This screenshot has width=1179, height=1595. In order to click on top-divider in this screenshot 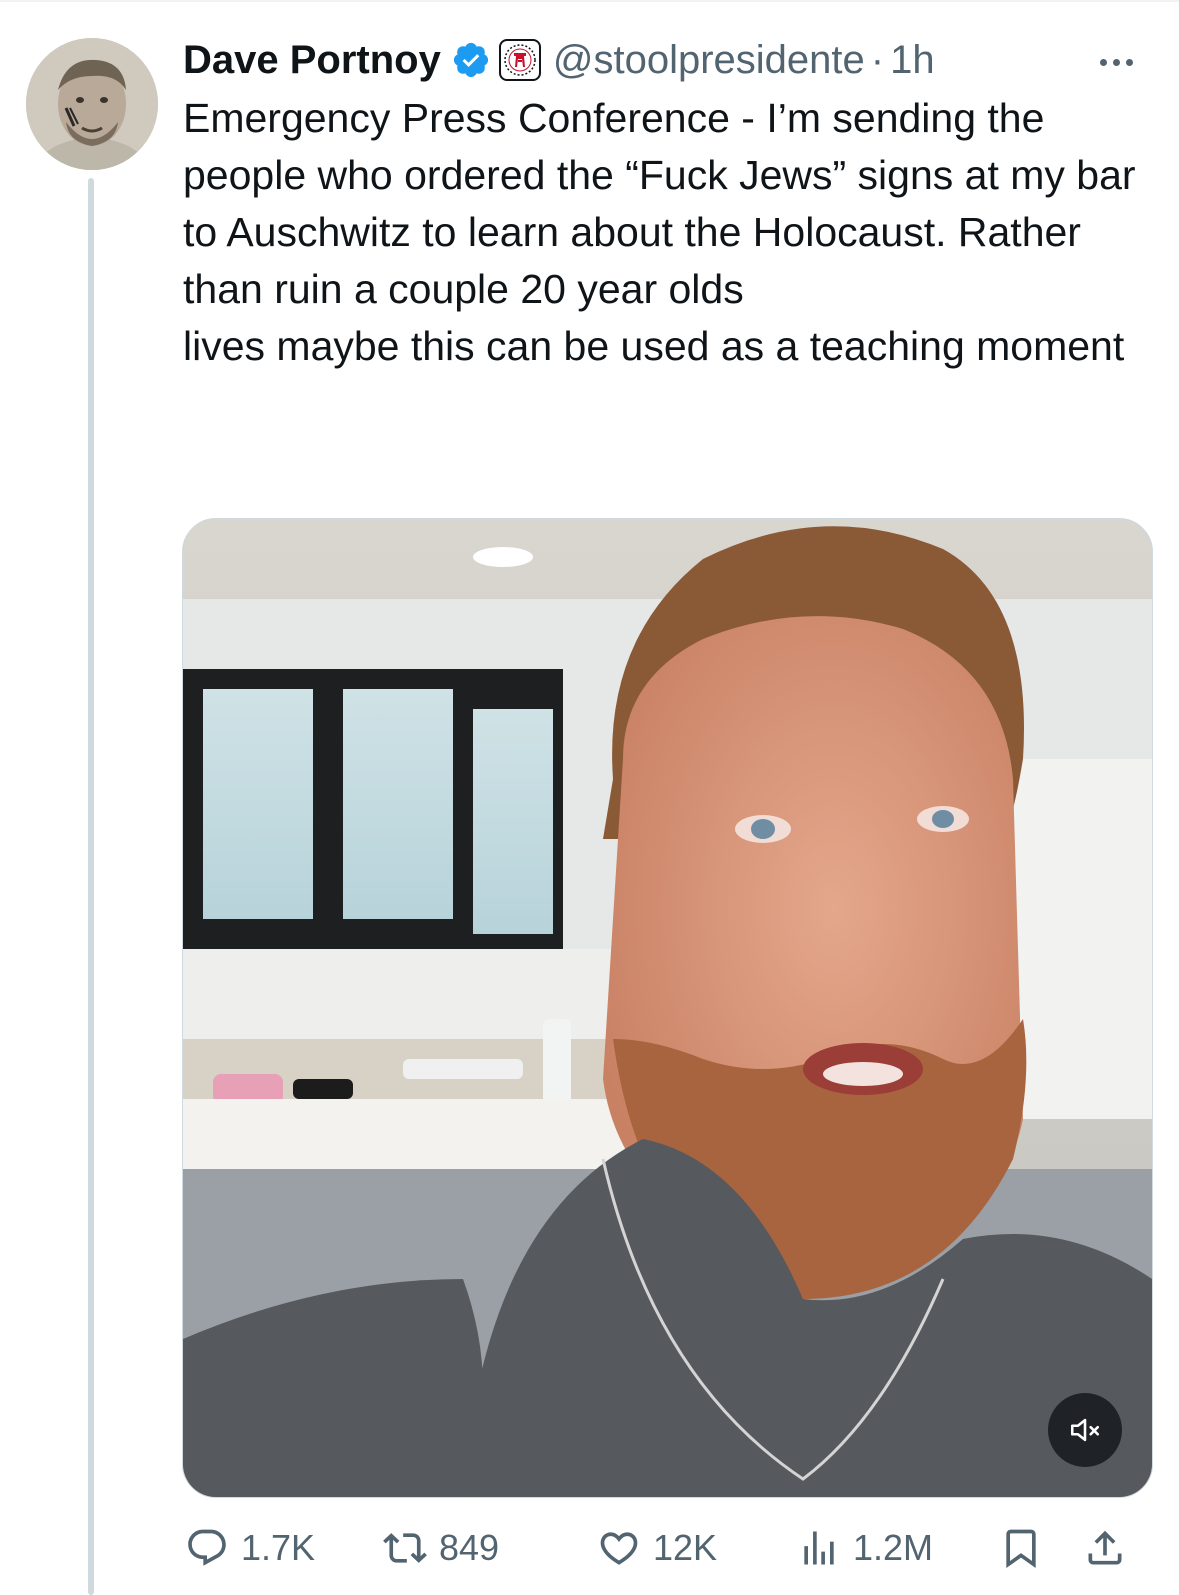, I will do `click(589, 1)`.